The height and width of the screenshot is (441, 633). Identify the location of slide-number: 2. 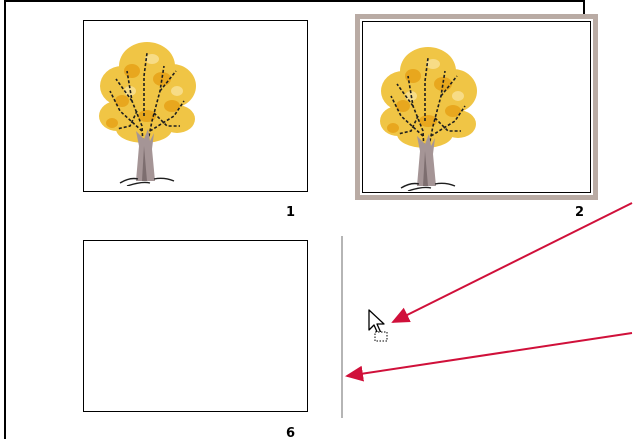
(580, 212).